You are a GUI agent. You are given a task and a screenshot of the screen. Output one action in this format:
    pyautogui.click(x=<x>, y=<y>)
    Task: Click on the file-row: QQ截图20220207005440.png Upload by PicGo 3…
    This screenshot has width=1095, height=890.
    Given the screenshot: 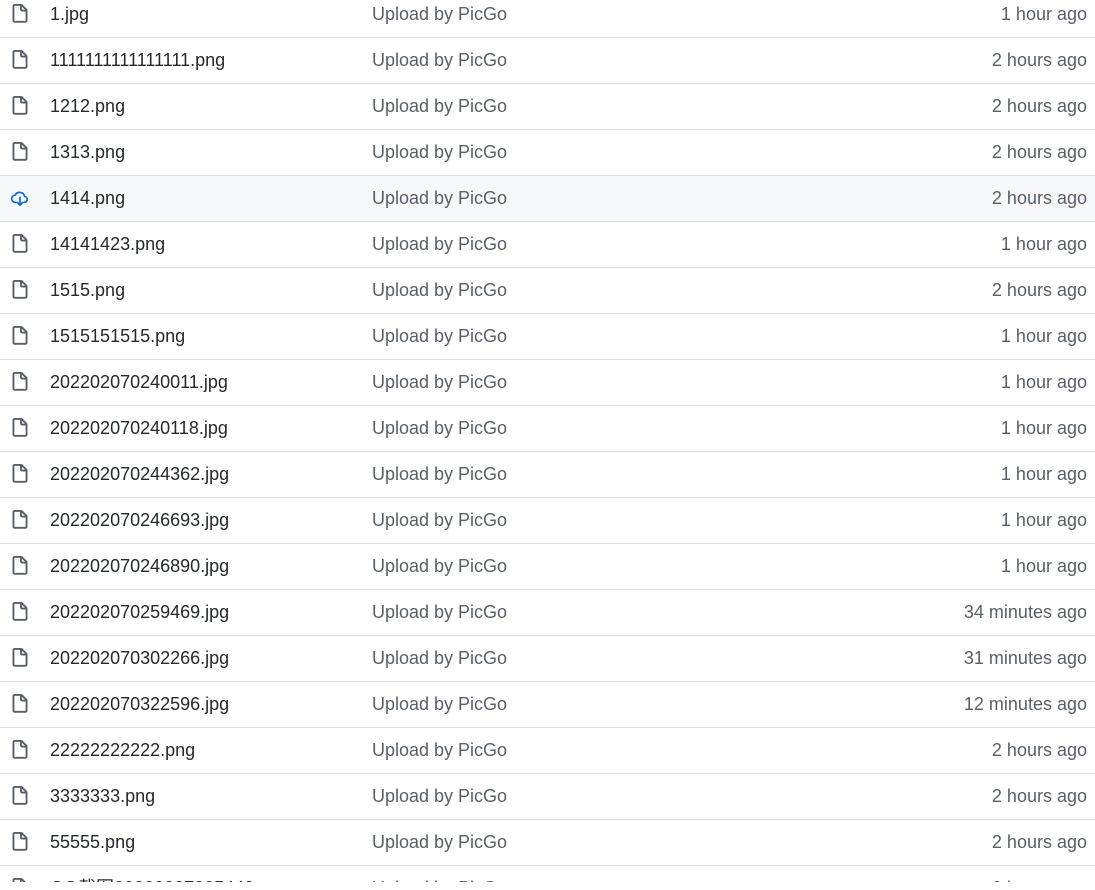 What is the action you would take?
    pyautogui.click(x=547, y=874)
    